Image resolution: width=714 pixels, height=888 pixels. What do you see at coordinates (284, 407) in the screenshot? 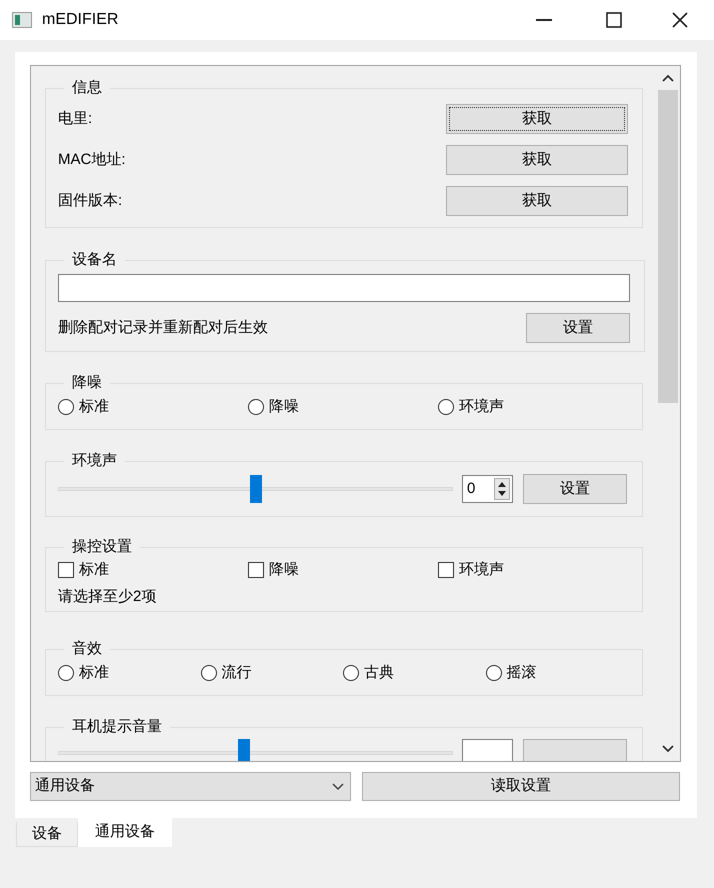
I see `radio-label: 降噪` at bounding box center [284, 407].